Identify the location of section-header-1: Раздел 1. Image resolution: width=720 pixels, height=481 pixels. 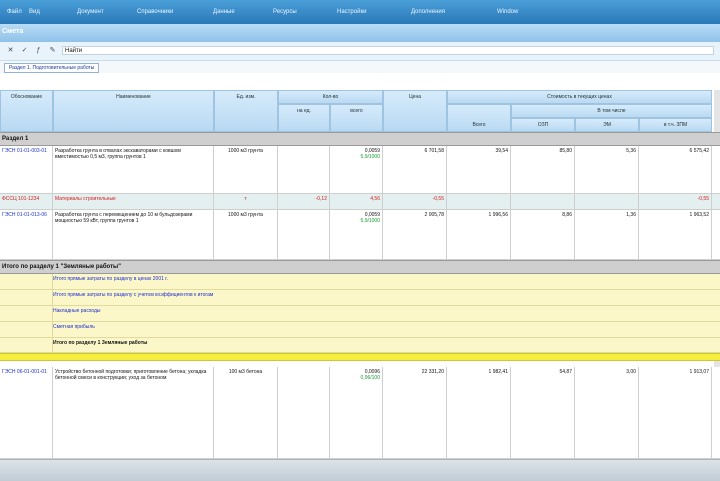
(360, 139).